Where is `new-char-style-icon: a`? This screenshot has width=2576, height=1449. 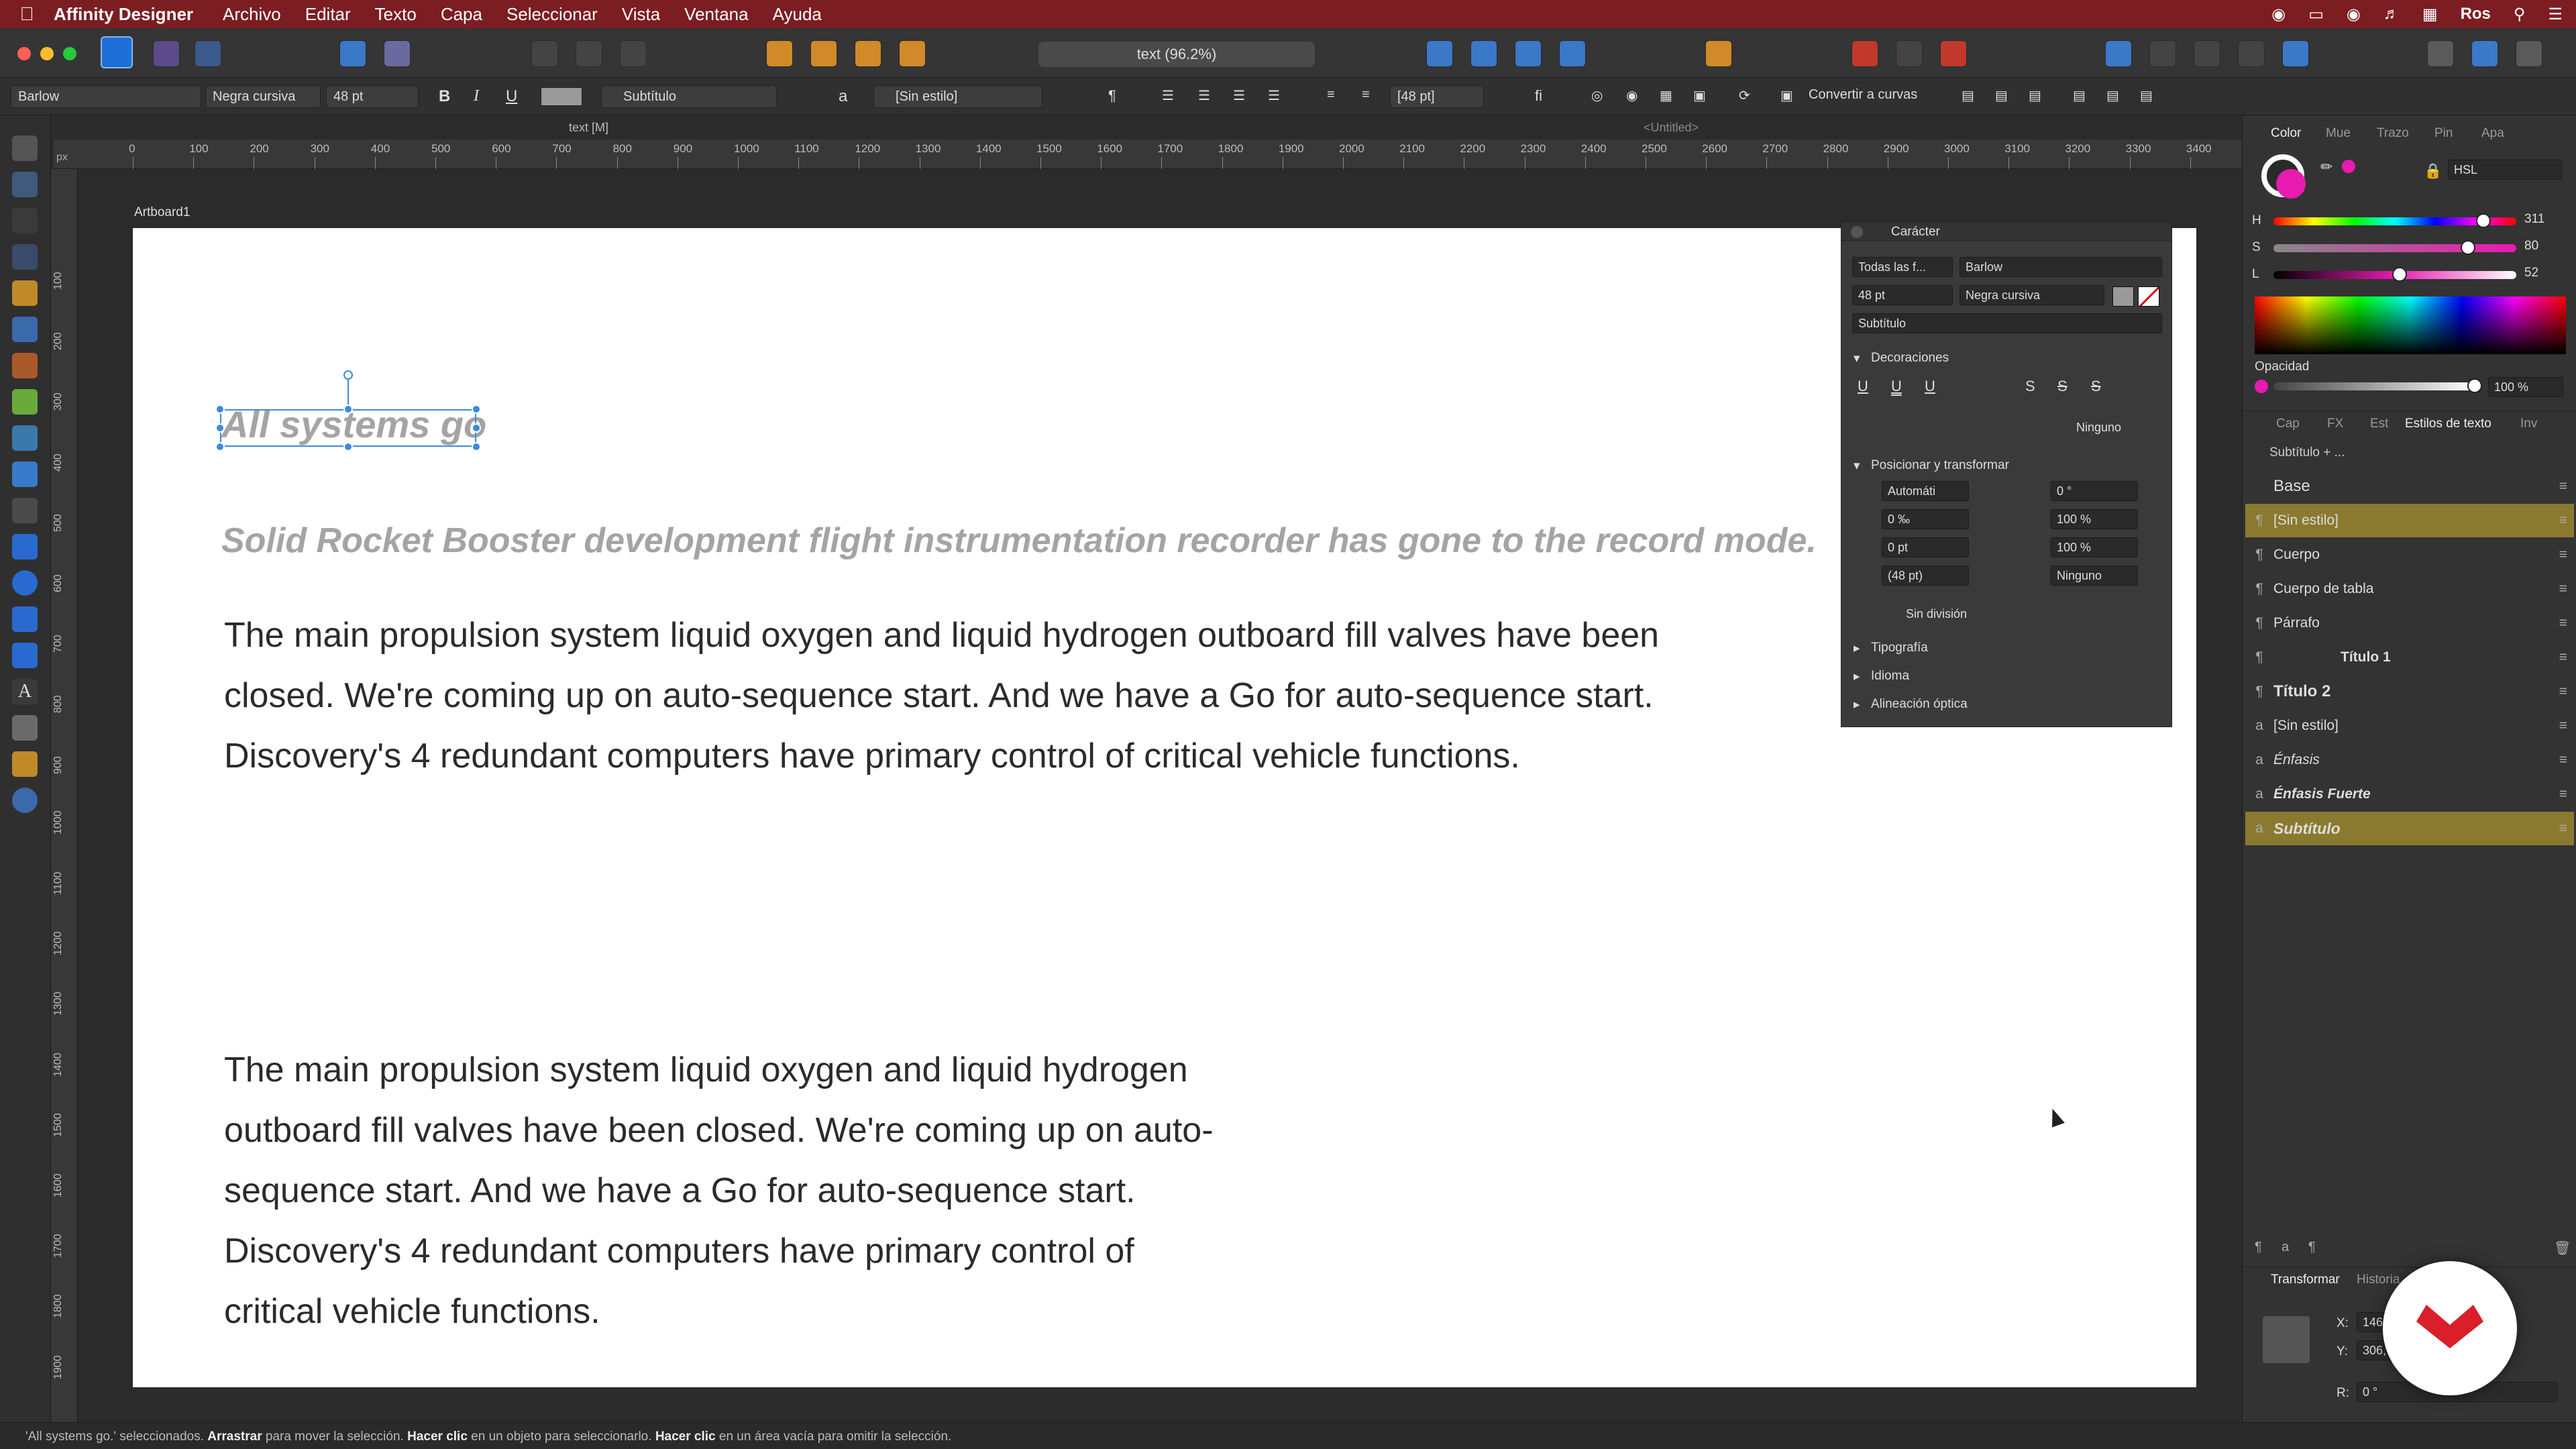
new-char-style-icon: a is located at coordinates (2285, 1247).